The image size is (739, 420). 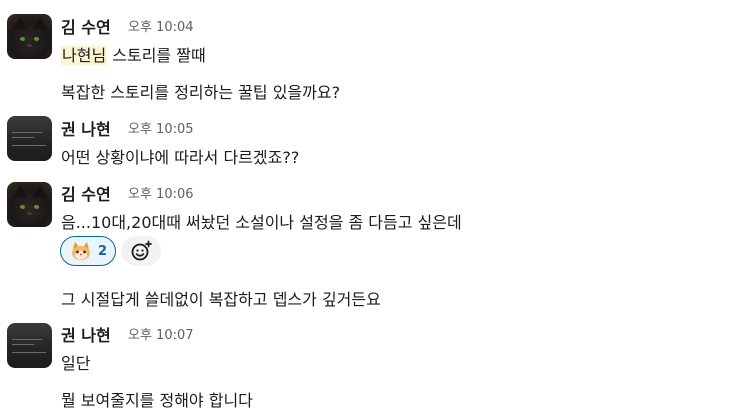 I want to click on timestamp: 오후 10:06, so click(x=161, y=192).